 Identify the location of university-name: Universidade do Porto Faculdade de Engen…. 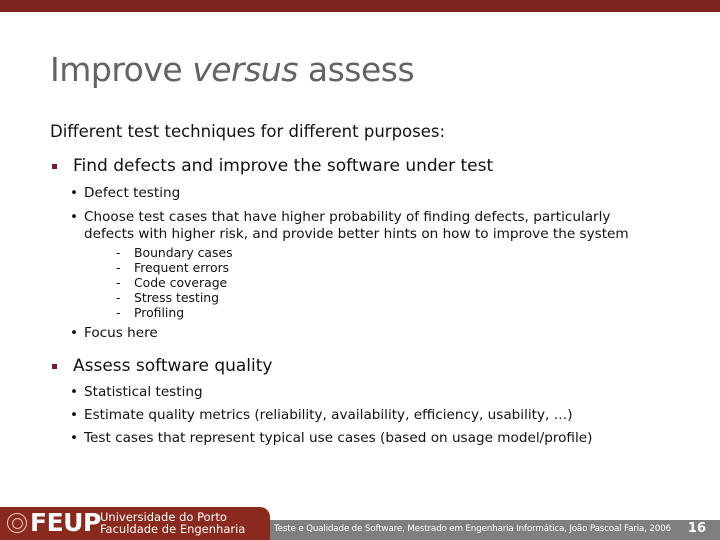
(172, 523).